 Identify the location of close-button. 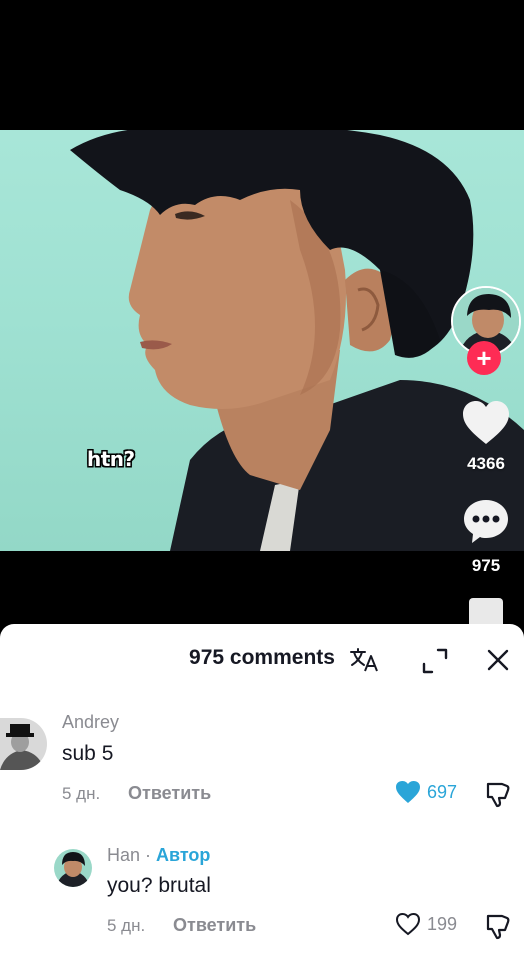
(498, 660).